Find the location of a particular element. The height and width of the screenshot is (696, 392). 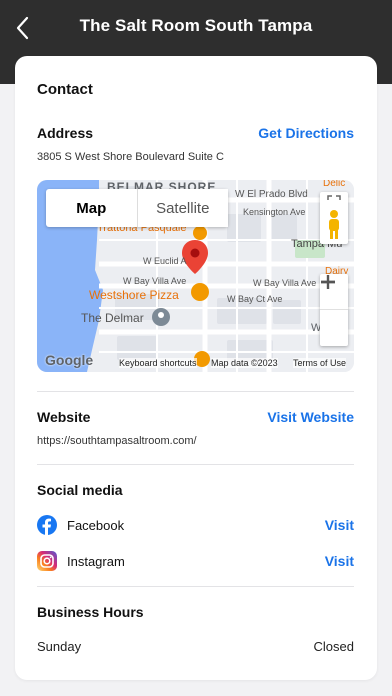

map-label-kensington: Kensington Ave is located at coordinates (274, 212).